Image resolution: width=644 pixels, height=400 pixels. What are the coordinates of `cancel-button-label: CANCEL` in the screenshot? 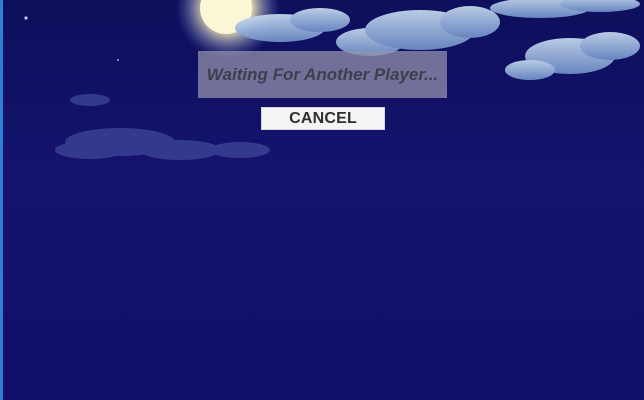 It's located at (323, 118).